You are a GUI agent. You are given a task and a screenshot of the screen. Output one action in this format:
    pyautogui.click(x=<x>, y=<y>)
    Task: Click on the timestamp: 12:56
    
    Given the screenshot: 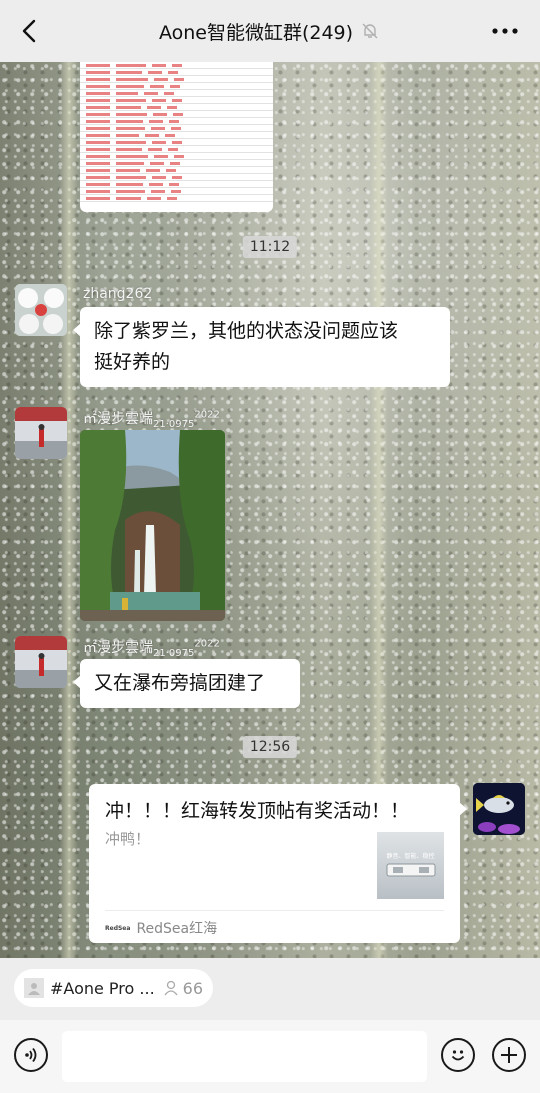 What is the action you would take?
    pyautogui.click(x=270, y=747)
    